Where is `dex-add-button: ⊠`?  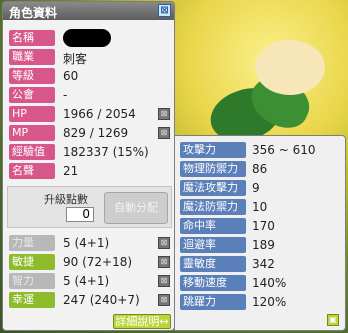 dex-add-button: ⊠ is located at coordinates (164, 262).